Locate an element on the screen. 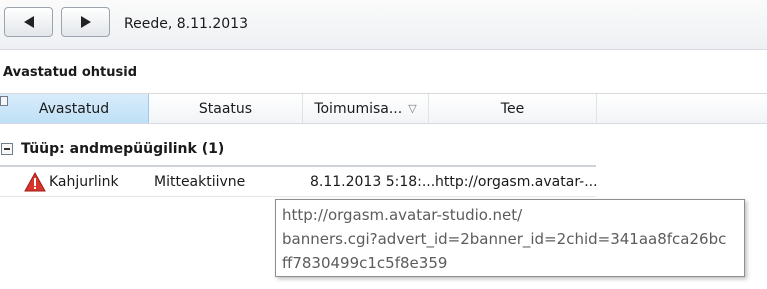  group-header: Tüüp: andmepüügilink (1) is located at coordinates (112, 149).